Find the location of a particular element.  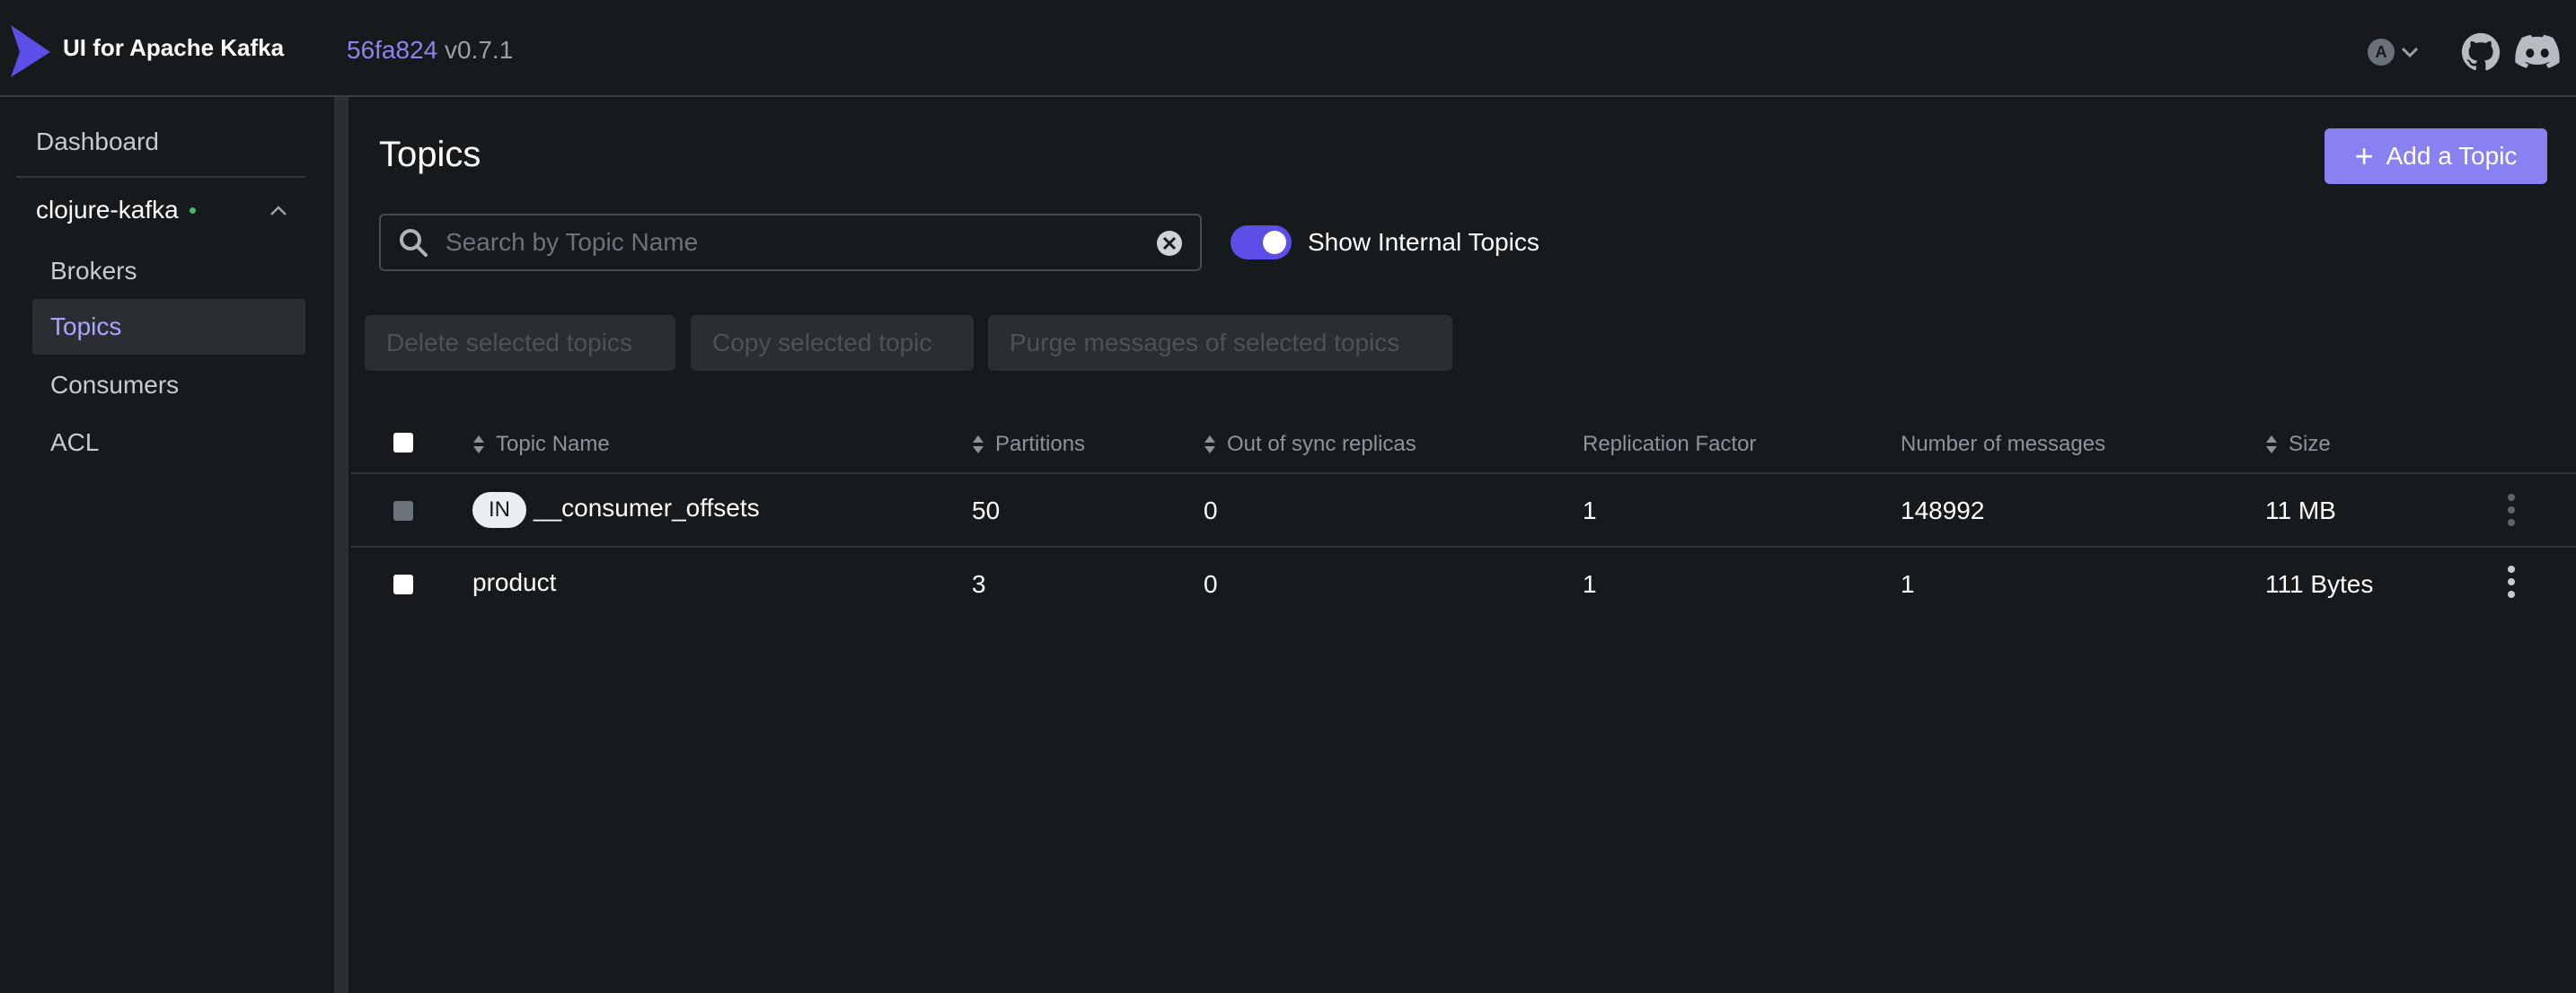

column-label: Topic Name is located at coordinates (553, 444).